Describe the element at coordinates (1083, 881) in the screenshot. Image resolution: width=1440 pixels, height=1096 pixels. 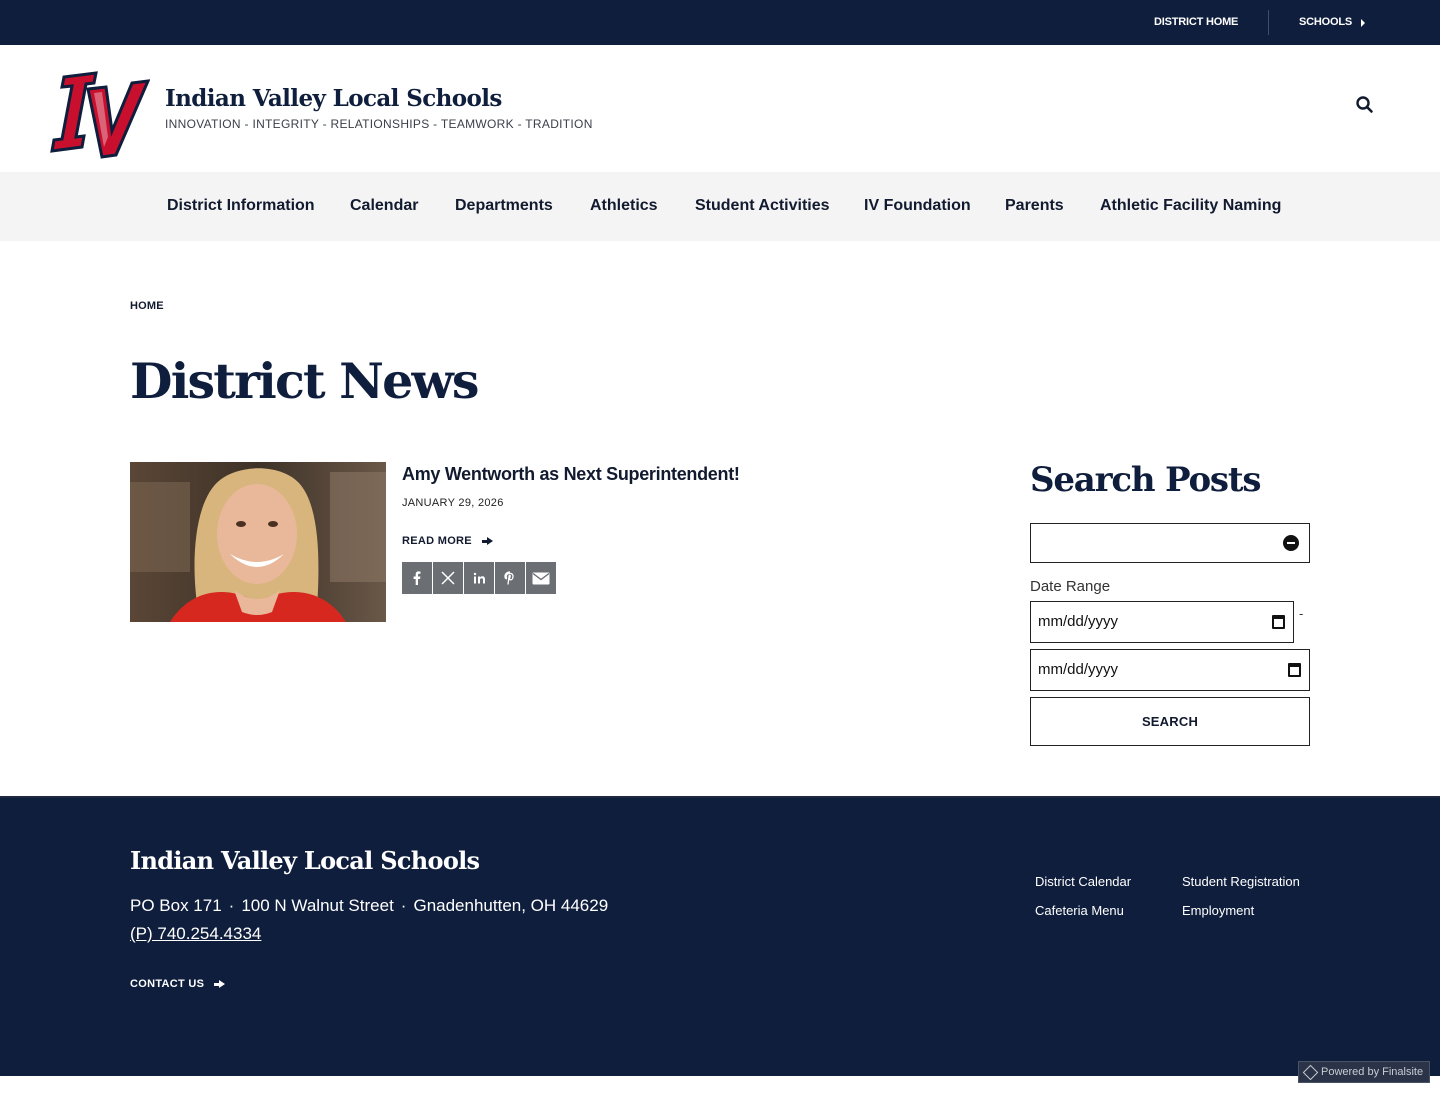
I see `footer-link-district-calendar: District Calendar` at that location.